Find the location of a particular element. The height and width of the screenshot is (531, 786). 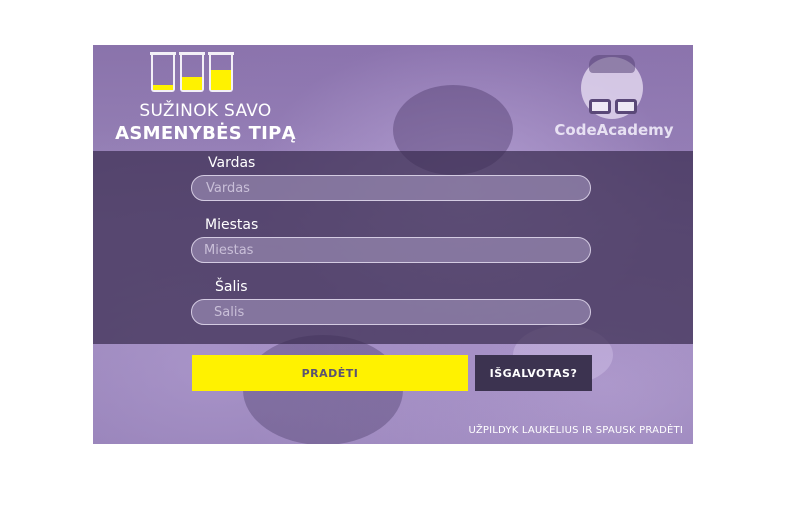

name-label: Vardas is located at coordinates (232, 163).